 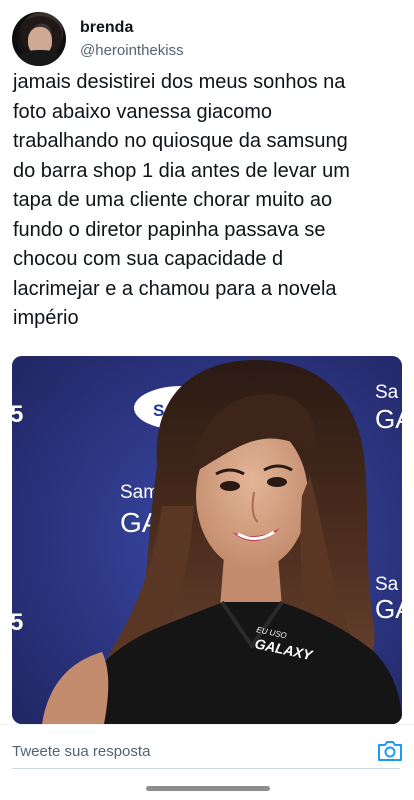 What do you see at coordinates (169, 229) in the screenshot?
I see `tweet-text-line: fundo o diretor papinha passava se` at bounding box center [169, 229].